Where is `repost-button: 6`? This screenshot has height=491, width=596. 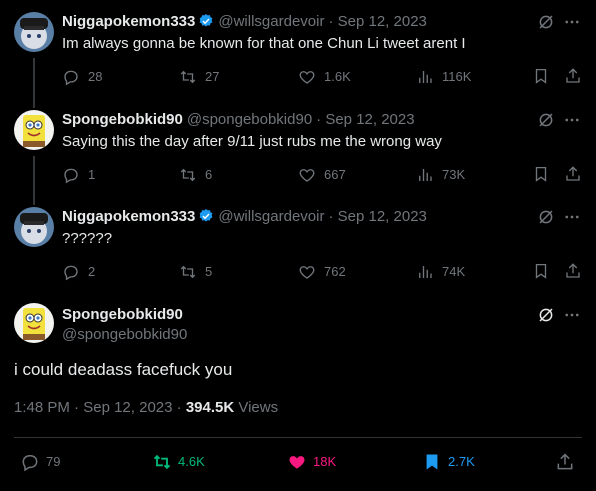
repost-button: 6 is located at coordinates (195, 175).